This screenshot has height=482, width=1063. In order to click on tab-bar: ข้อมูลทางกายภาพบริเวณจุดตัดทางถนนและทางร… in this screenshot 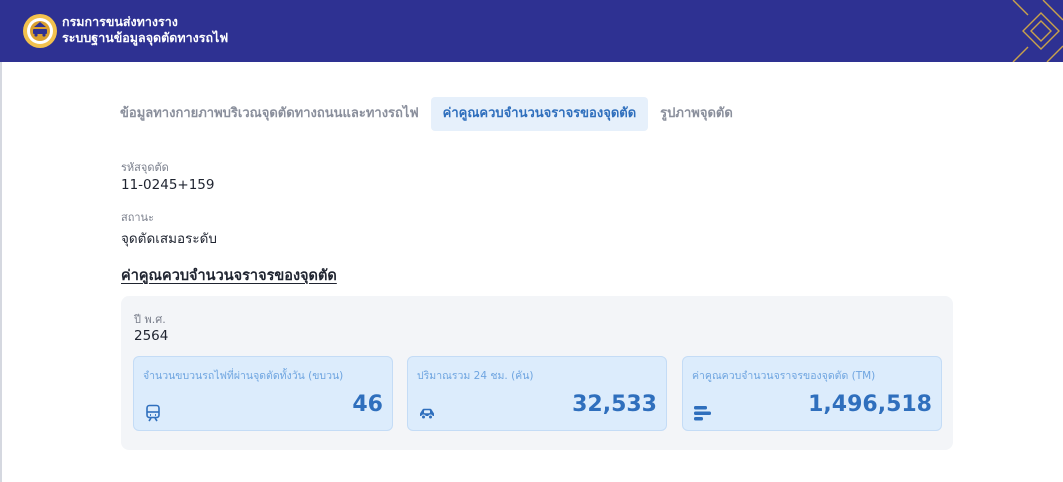, I will do `click(426, 114)`.